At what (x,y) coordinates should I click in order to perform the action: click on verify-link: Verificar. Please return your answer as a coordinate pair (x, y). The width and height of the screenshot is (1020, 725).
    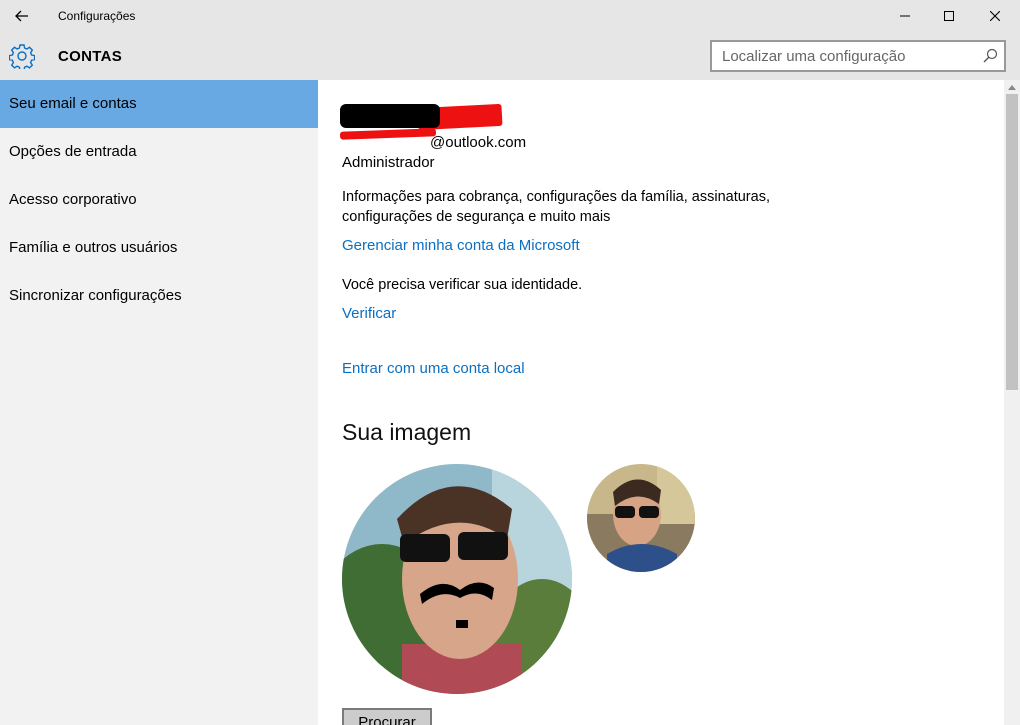
    Looking at the image, I should click on (369, 313).